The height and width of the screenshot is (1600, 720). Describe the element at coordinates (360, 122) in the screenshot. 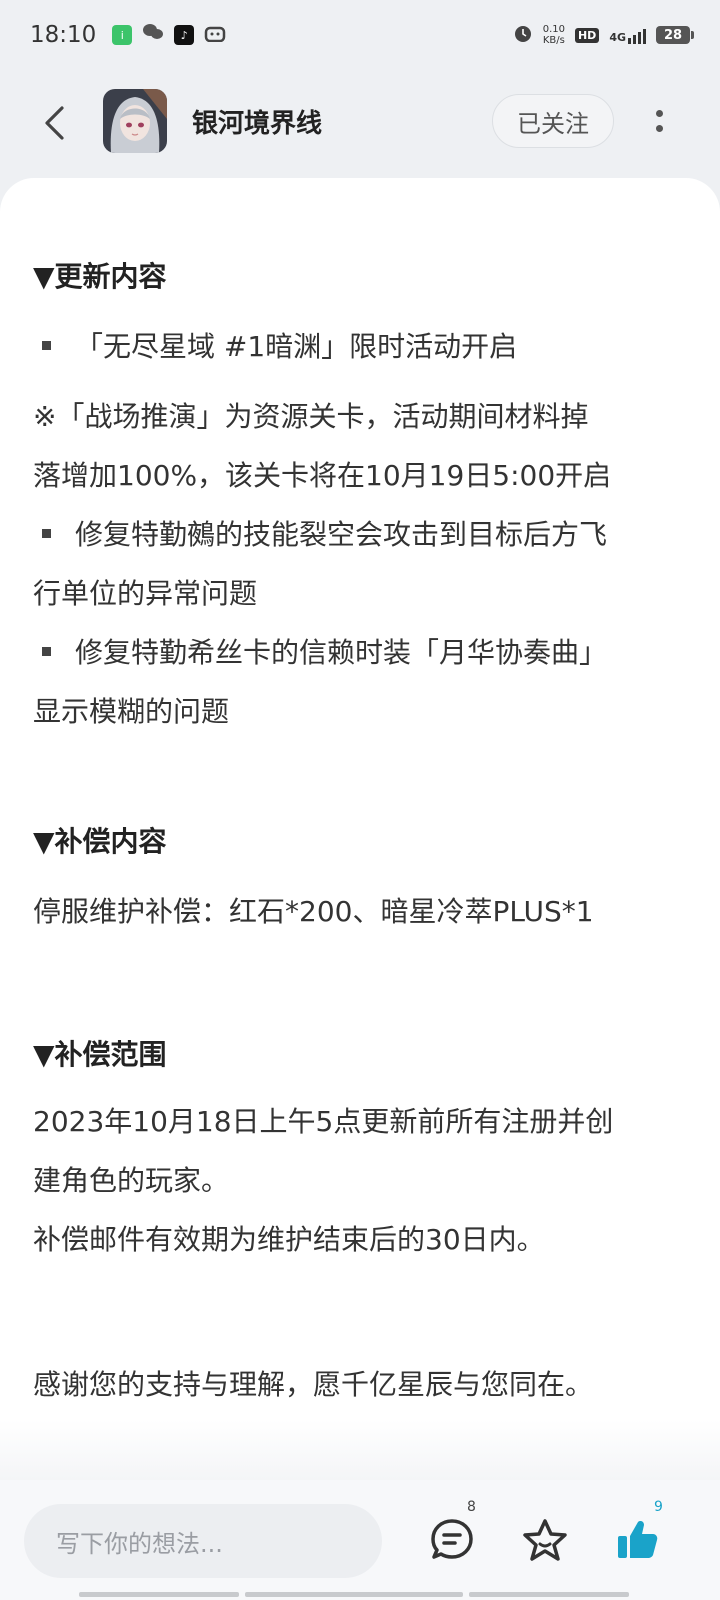

I see `channel-header: 银河境界线 已关注` at that location.